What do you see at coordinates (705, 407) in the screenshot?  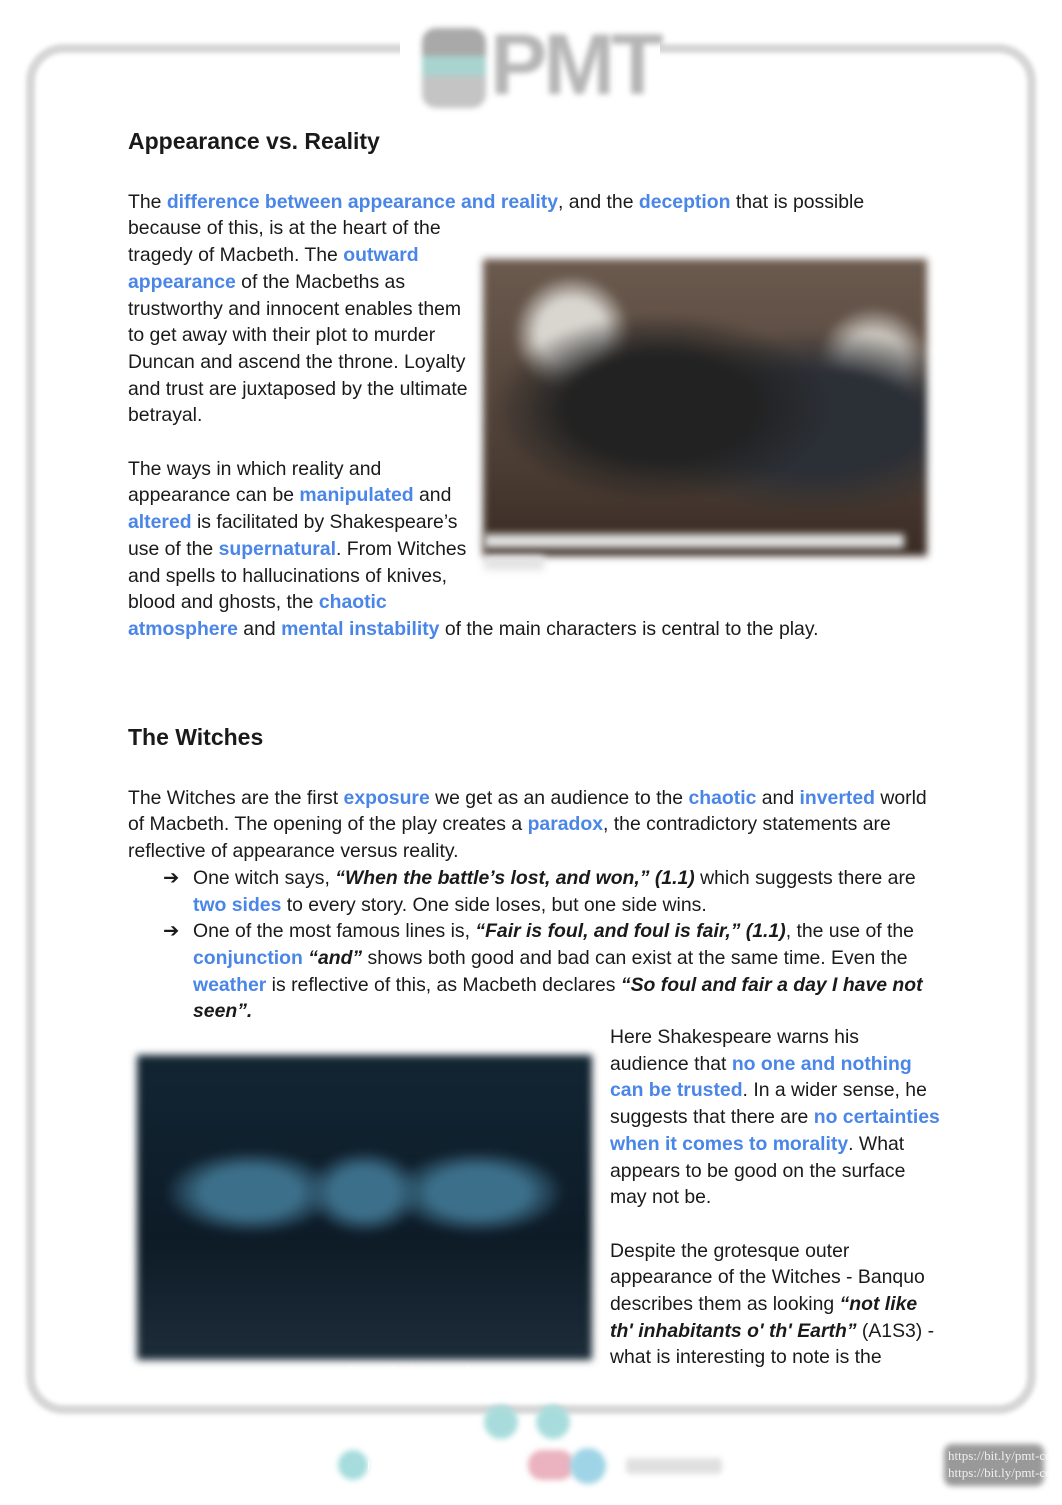 I see `macbeth-cast-image` at bounding box center [705, 407].